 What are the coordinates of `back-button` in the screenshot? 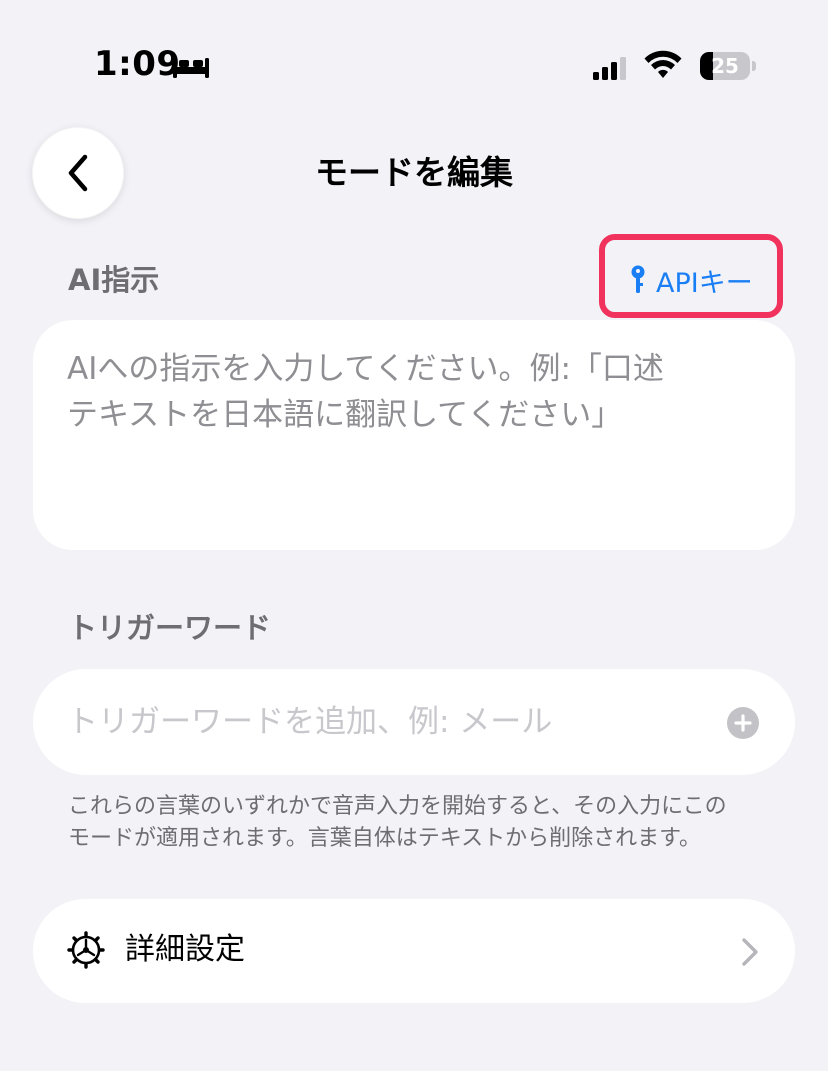 It's located at (78, 173).